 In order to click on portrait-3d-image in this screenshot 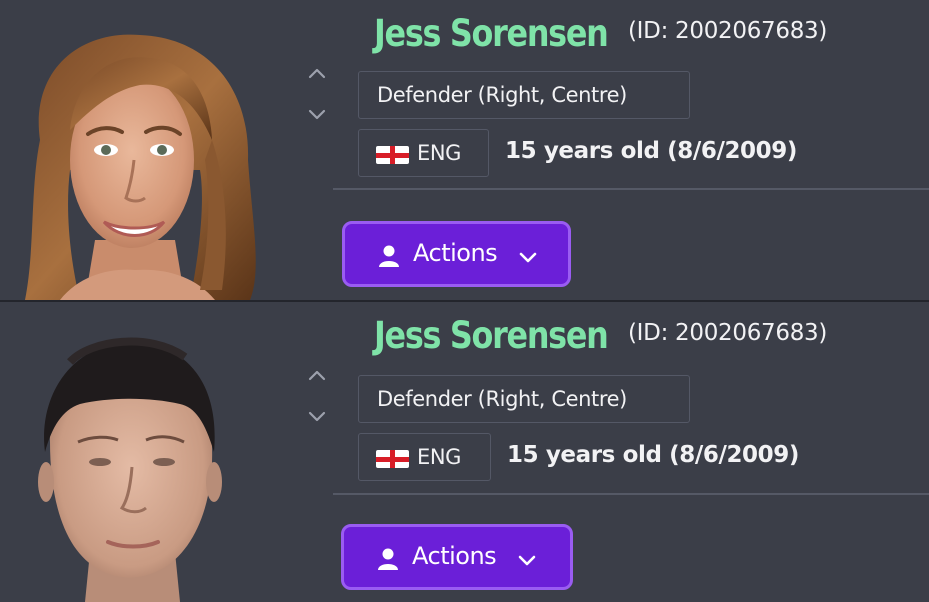, I will do `click(130, 469)`.